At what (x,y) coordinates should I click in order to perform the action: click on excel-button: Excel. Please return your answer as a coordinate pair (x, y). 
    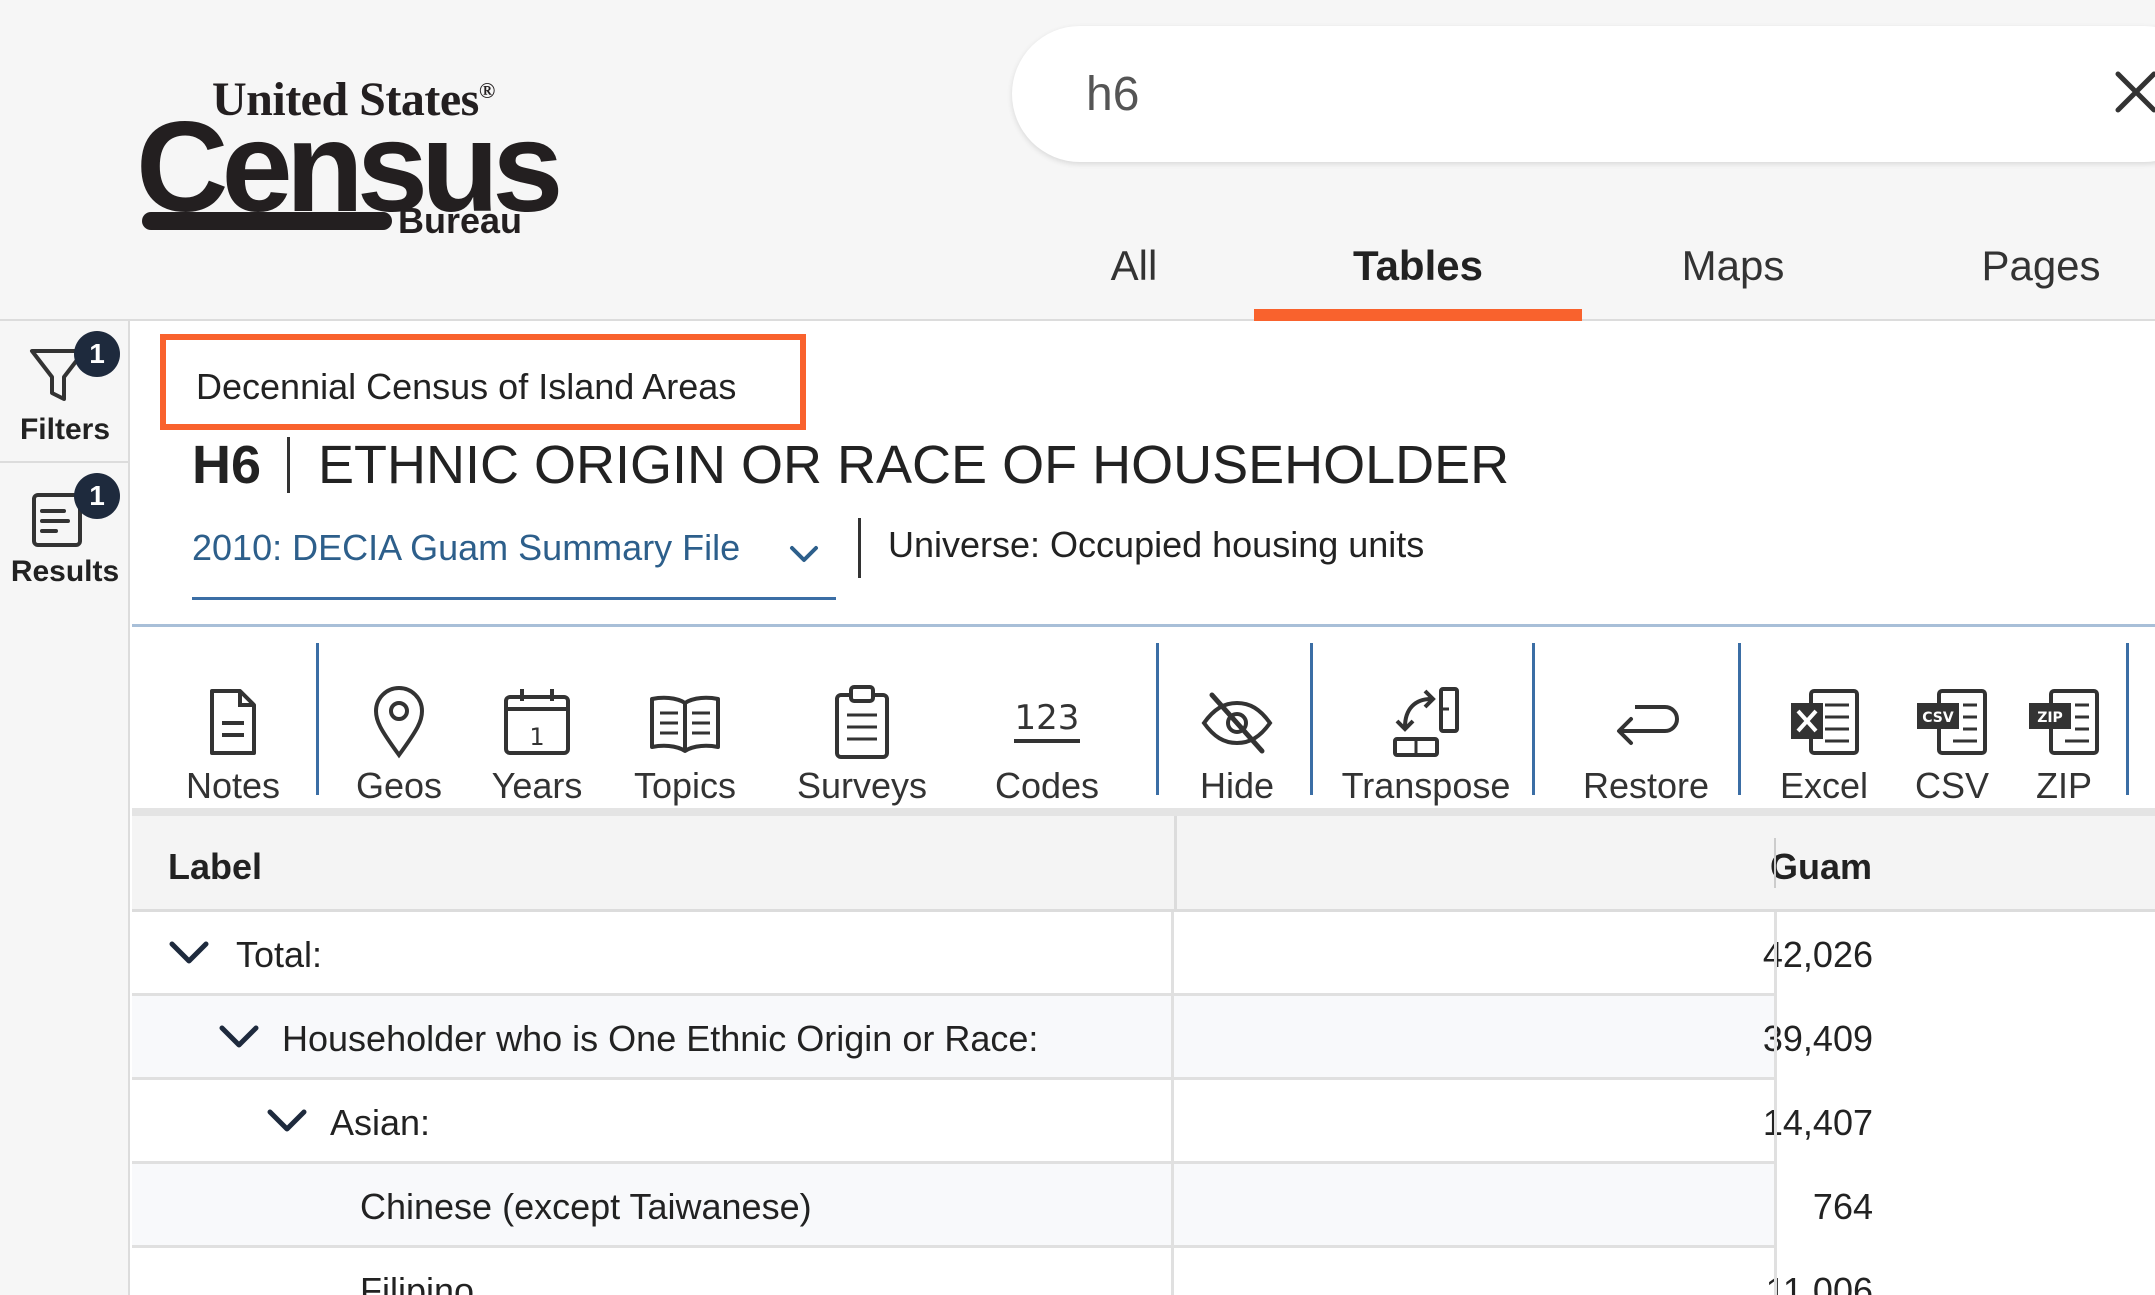
    Looking at the image, I should click on (1824, 732).